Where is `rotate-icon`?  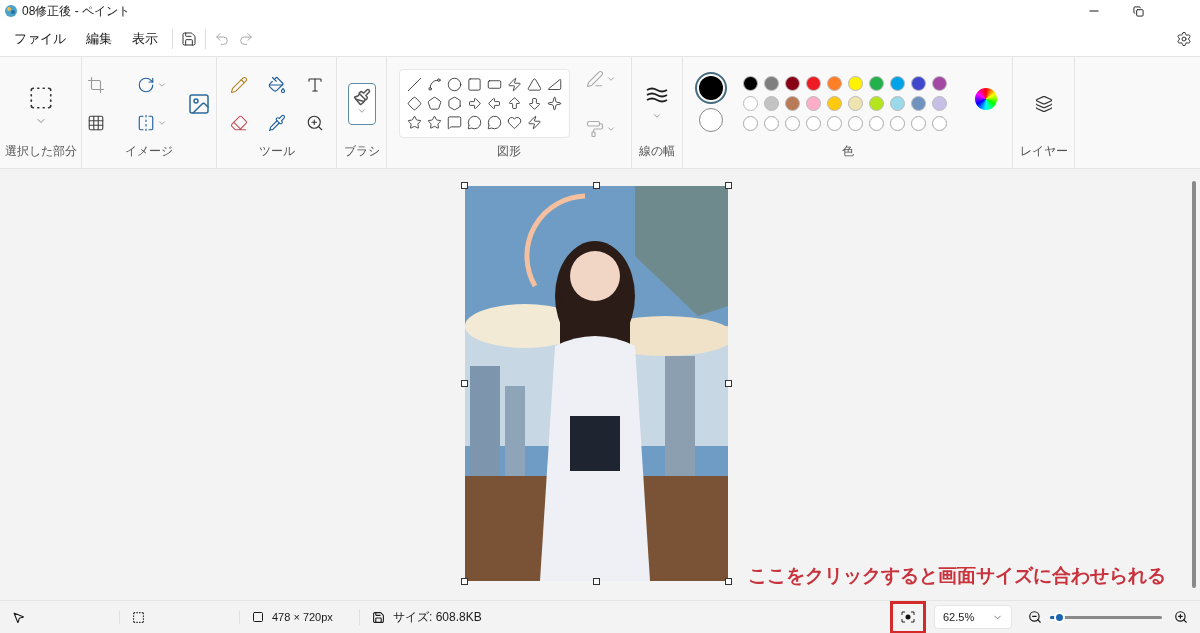
rotate-icon is located at coordinates (146, 84).